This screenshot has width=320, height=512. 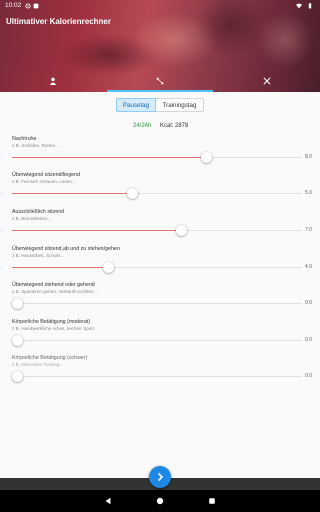 What do you see at coordinates (58, 21) in the screenshot?
I see `app-title: Ultimativer Kalorienrechner` at bounding box center [58, 21].